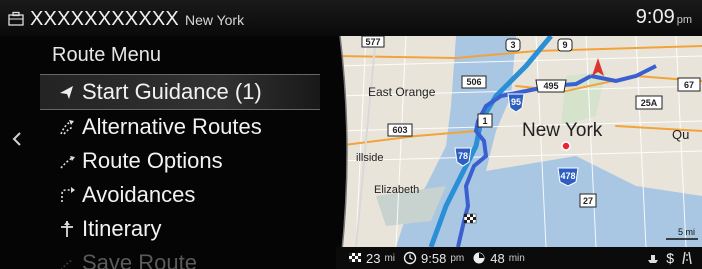 The height and width of the screenshot is (269, 702). I want to click on duration-value: 48, so click(497, 258).